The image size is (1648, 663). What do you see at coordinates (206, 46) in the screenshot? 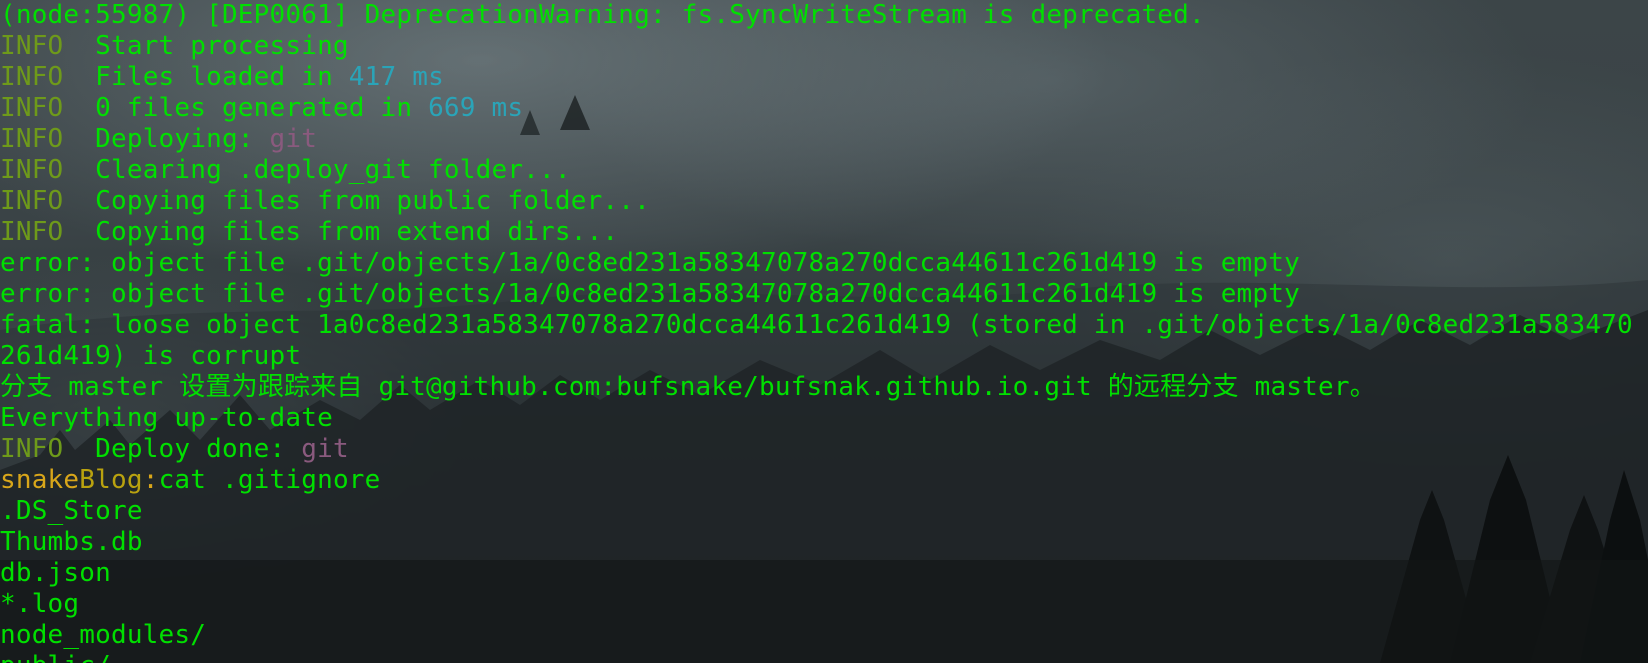
I see `log-message: Start processing` at bounding box center [206, 46].